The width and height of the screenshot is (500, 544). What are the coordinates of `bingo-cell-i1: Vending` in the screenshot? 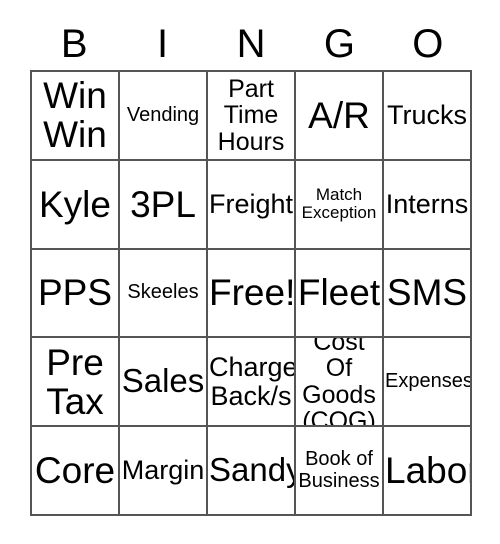 It's located at (164, 116).